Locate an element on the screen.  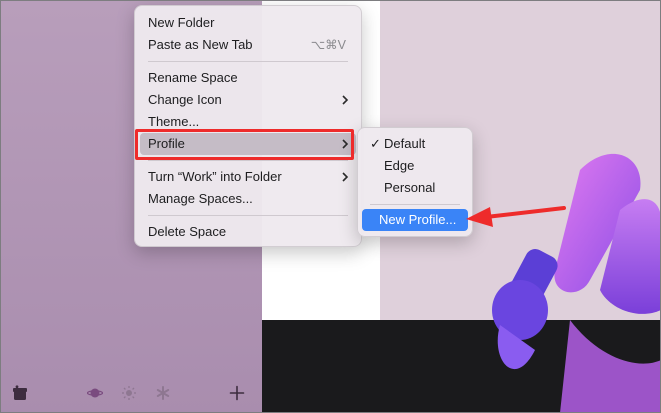
submenu-item-label: Default is located at coordinates (405, 143).